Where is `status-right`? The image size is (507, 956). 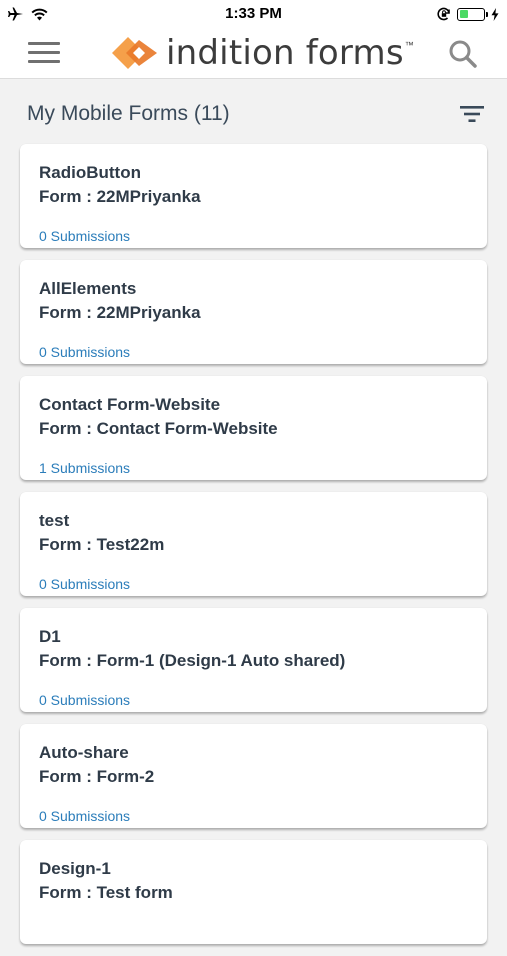 status-right is located at coordinates (468, 14).